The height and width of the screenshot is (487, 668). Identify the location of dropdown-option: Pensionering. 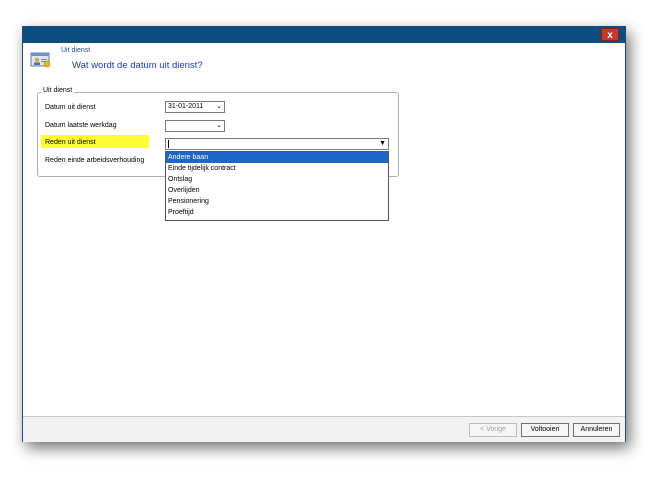
(277, 201).